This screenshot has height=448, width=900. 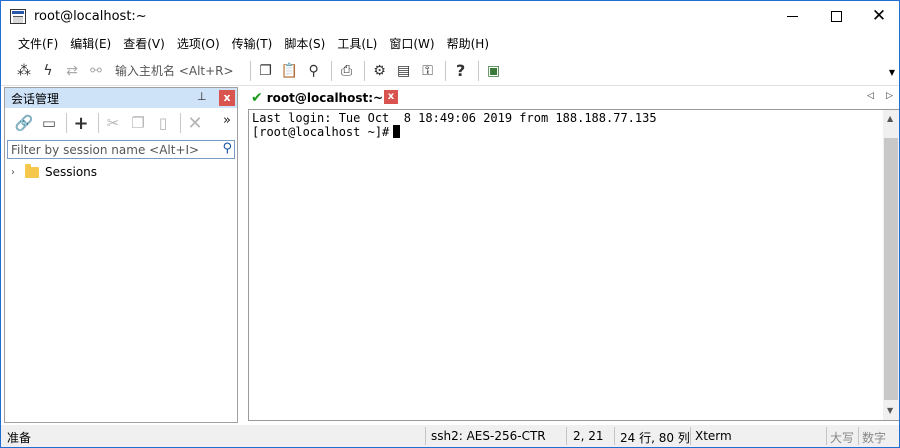 I want to click on status-term-type: Xterm, so click(x=713, y=436).